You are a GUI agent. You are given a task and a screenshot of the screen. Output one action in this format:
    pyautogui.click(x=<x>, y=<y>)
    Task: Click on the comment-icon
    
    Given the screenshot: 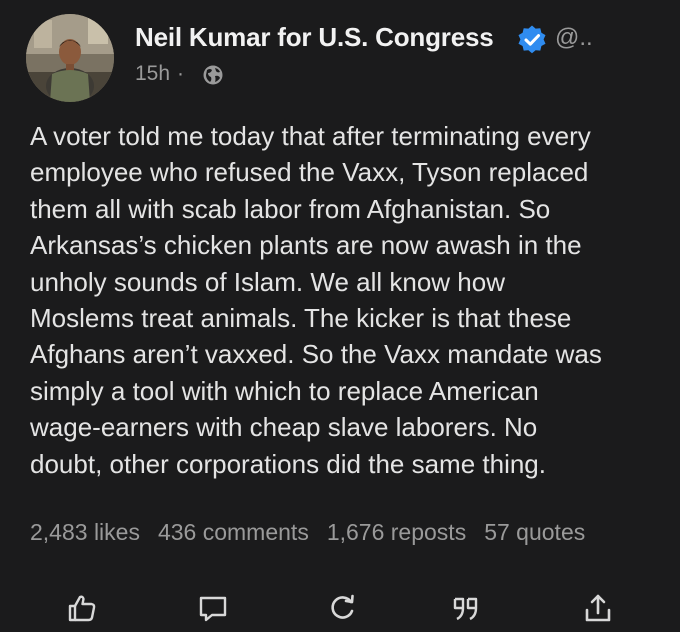 What is the action you would take?
    pyautogui.click(x=213, y=609)
    